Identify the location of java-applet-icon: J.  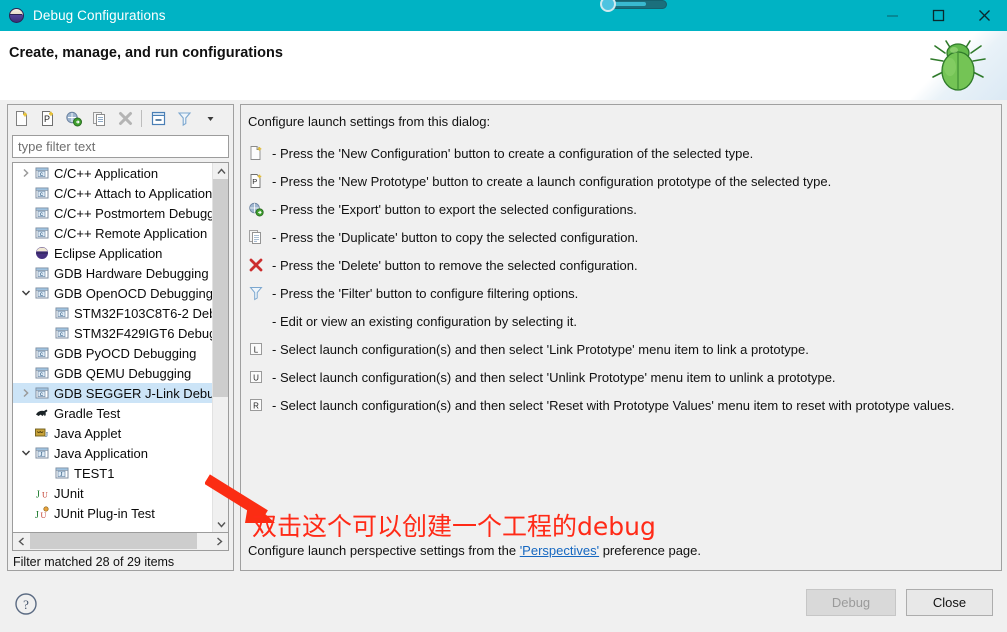
(41, 433).